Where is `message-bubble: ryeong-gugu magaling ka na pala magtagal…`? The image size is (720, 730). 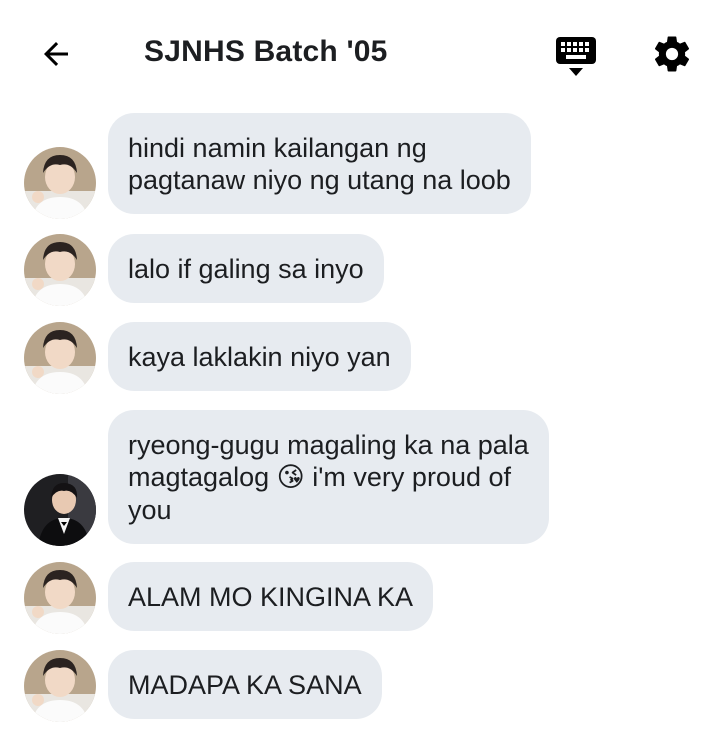 message-bubble: ryeong-gugu magaling ka na pala magtagal… is located at coordinates (328, 477).